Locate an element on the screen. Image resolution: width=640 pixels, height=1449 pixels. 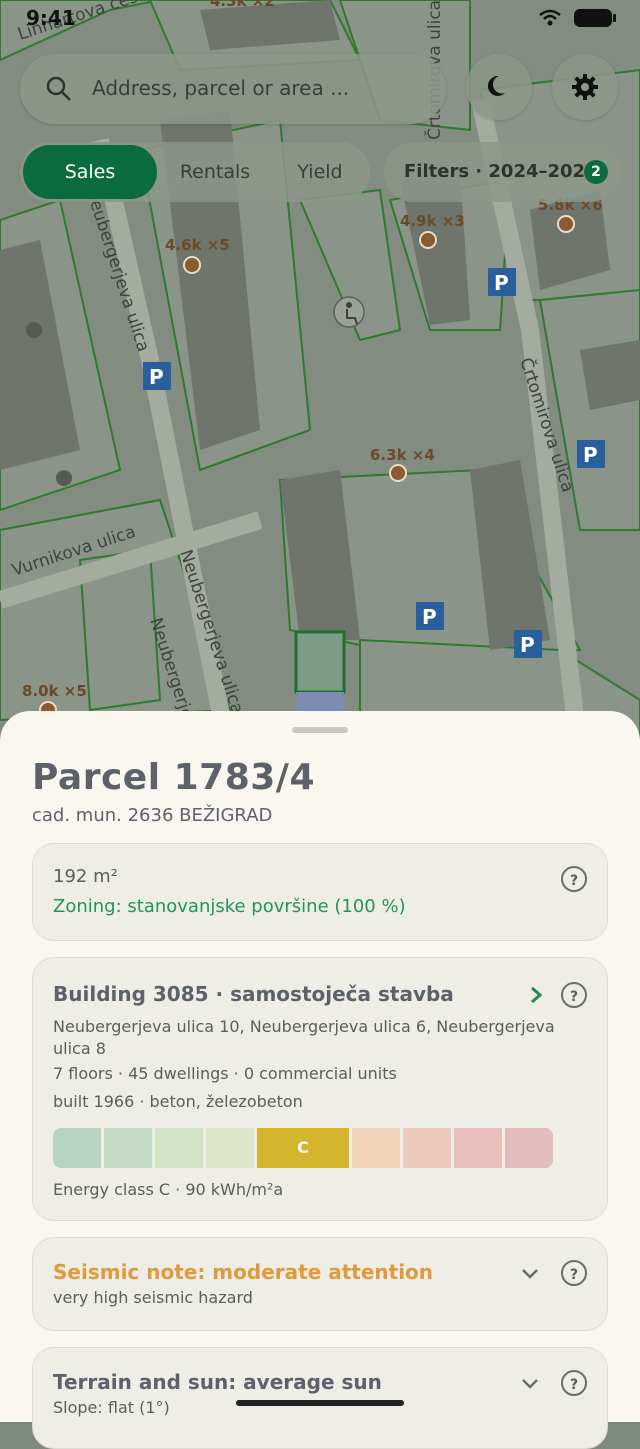
tab-rentals: Rentals is located at coordinates (215, 172).